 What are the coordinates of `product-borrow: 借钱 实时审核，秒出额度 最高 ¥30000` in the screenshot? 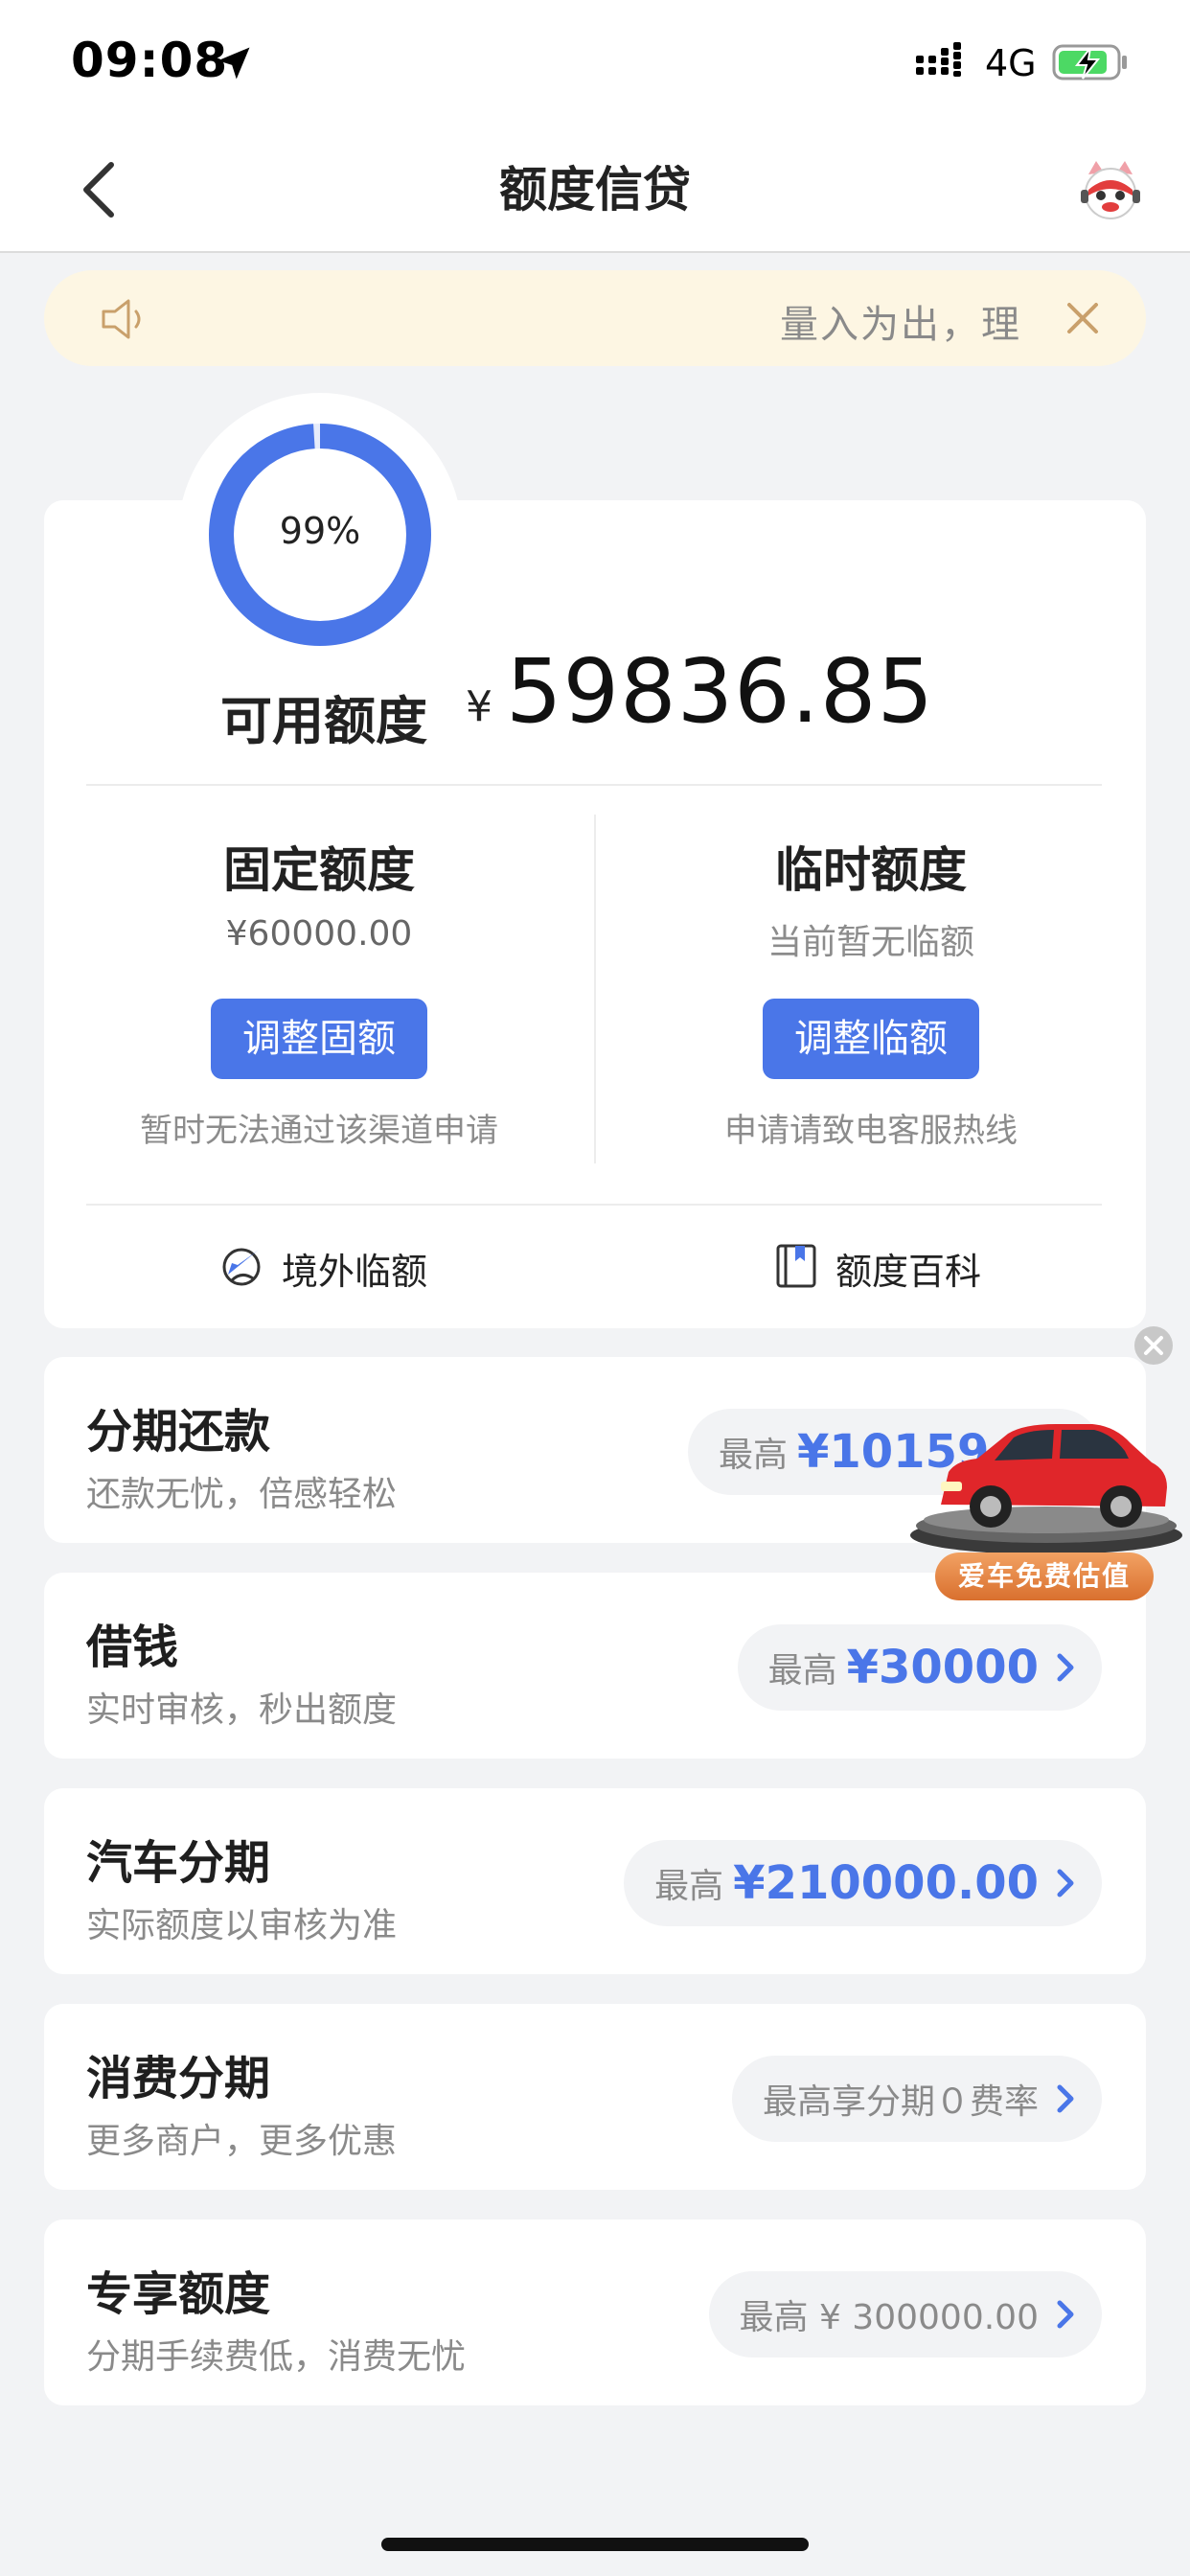 It's located at (595, 1666).